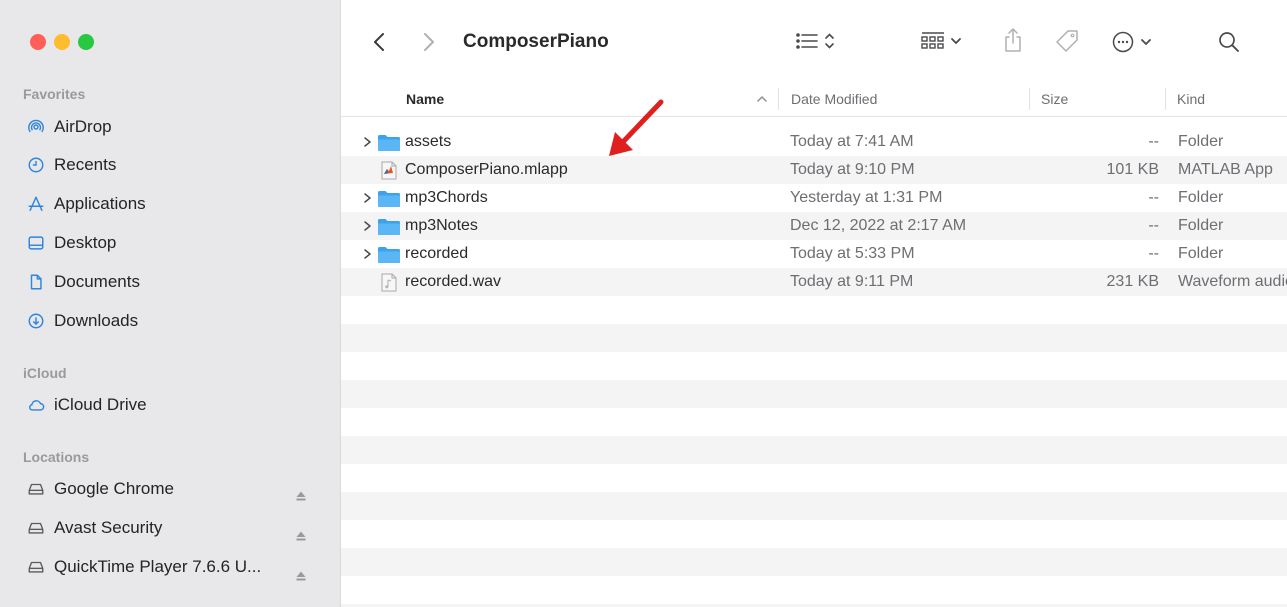 The height and width of the screenshot is (607, 1287). What do you see at coordinates (1132, 169) in the screenshot?
I see `file-size: 101 KB` at bounding box center [1132, 169].